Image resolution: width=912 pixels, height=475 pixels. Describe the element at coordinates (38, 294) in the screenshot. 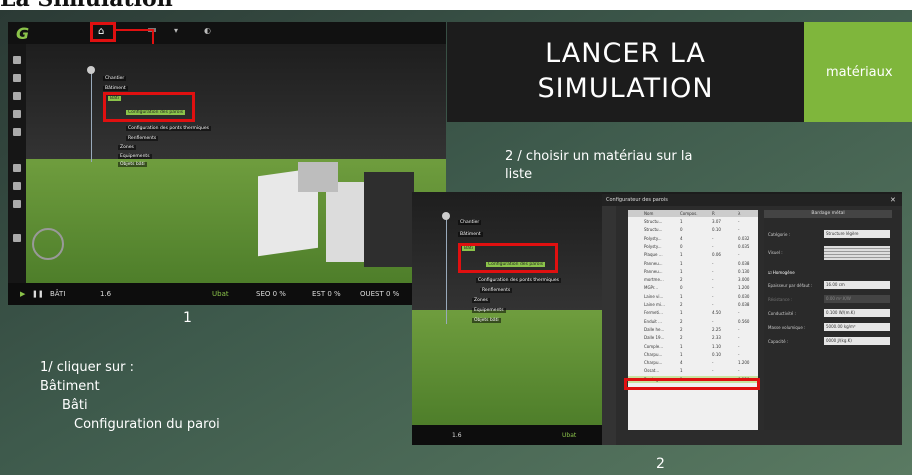

I see `pause-icon: ❚❚` at that location.